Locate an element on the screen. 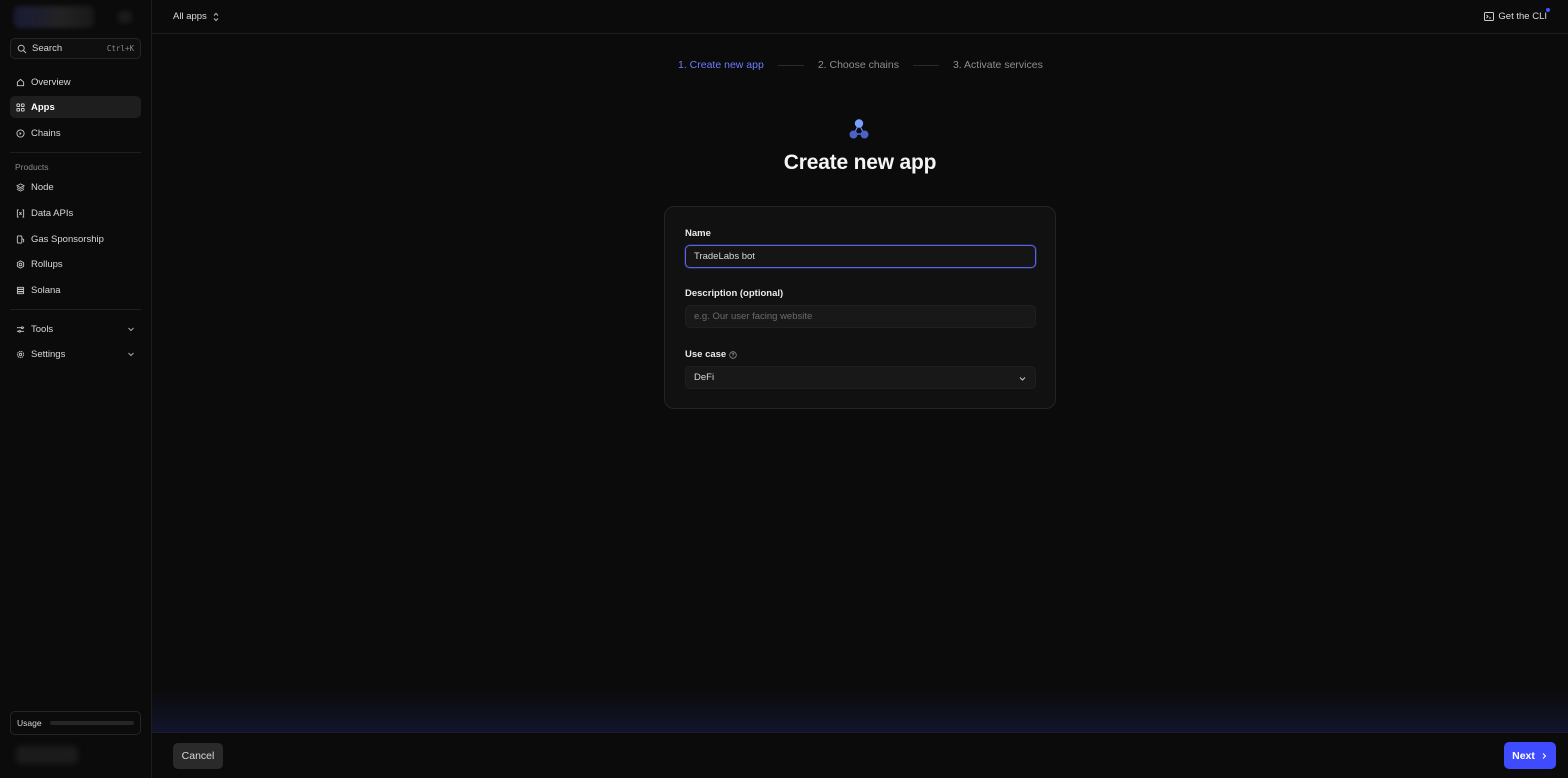 Image resolution: width=1568 pixels, height=778 pixels. topbar: All apps Get the CLI is located at coordinates (860, 17).